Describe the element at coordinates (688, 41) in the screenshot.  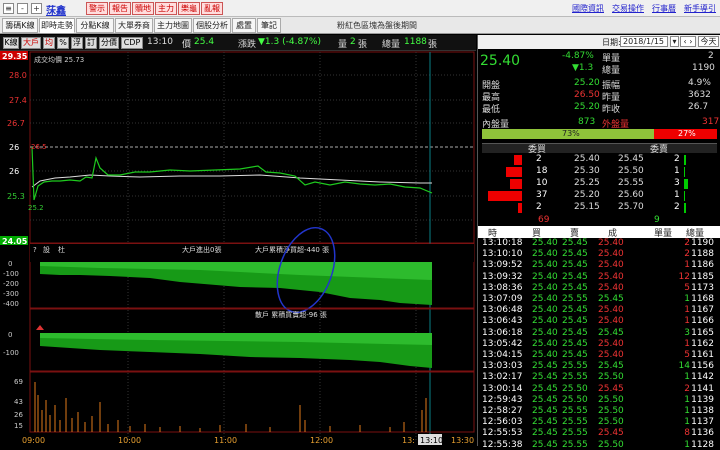
I see `date-arrows-icon: ‹ ›` at that location.